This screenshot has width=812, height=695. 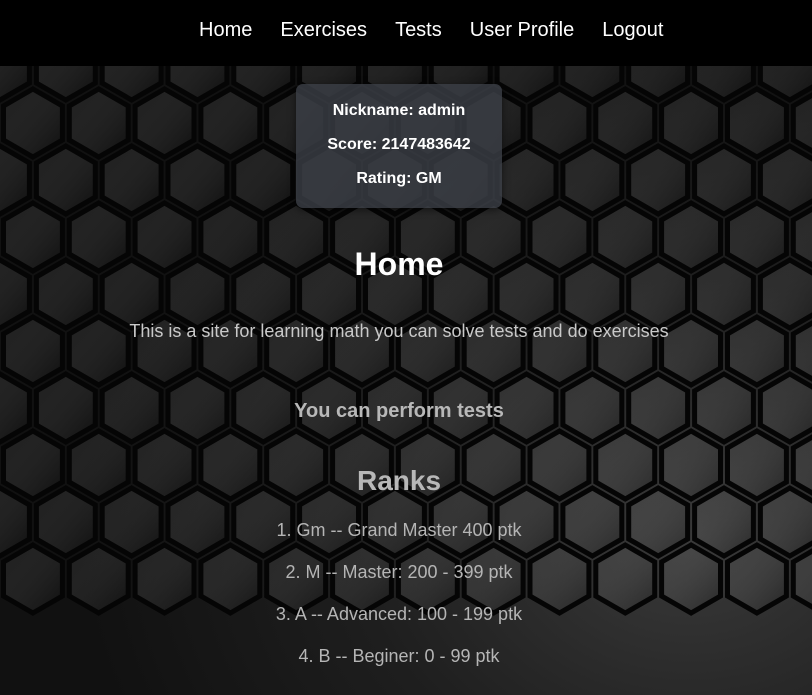 I want to click on rating-row: Rating: GM, so click(x=399, y=179).